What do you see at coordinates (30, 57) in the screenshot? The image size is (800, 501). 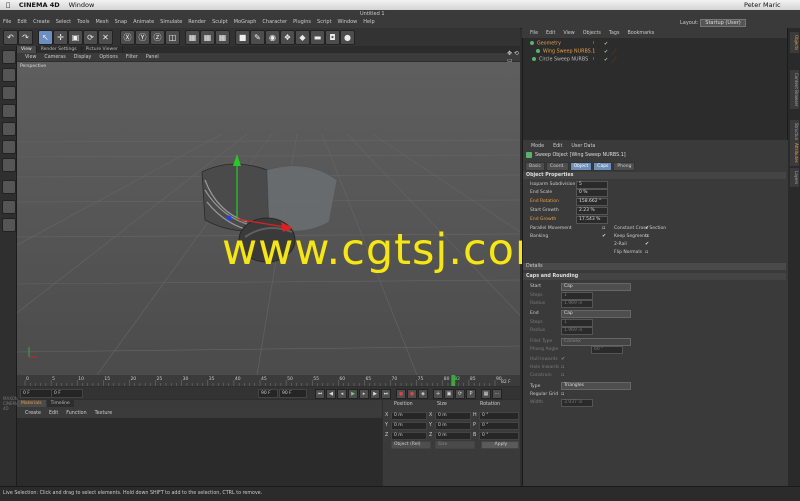 I see `vp-menu-view: View` at bounding box center [30, 57].